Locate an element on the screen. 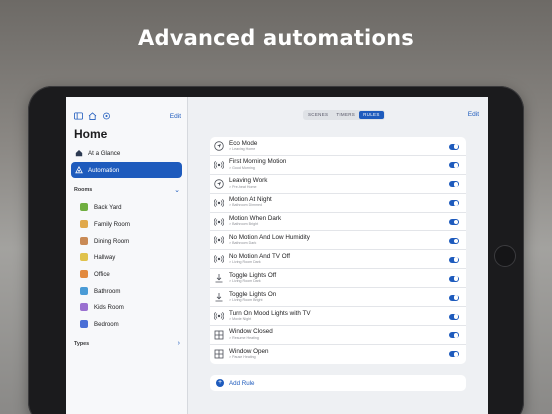 The image size is (552, 414). bed-icon is located at coordinates (84, 324).